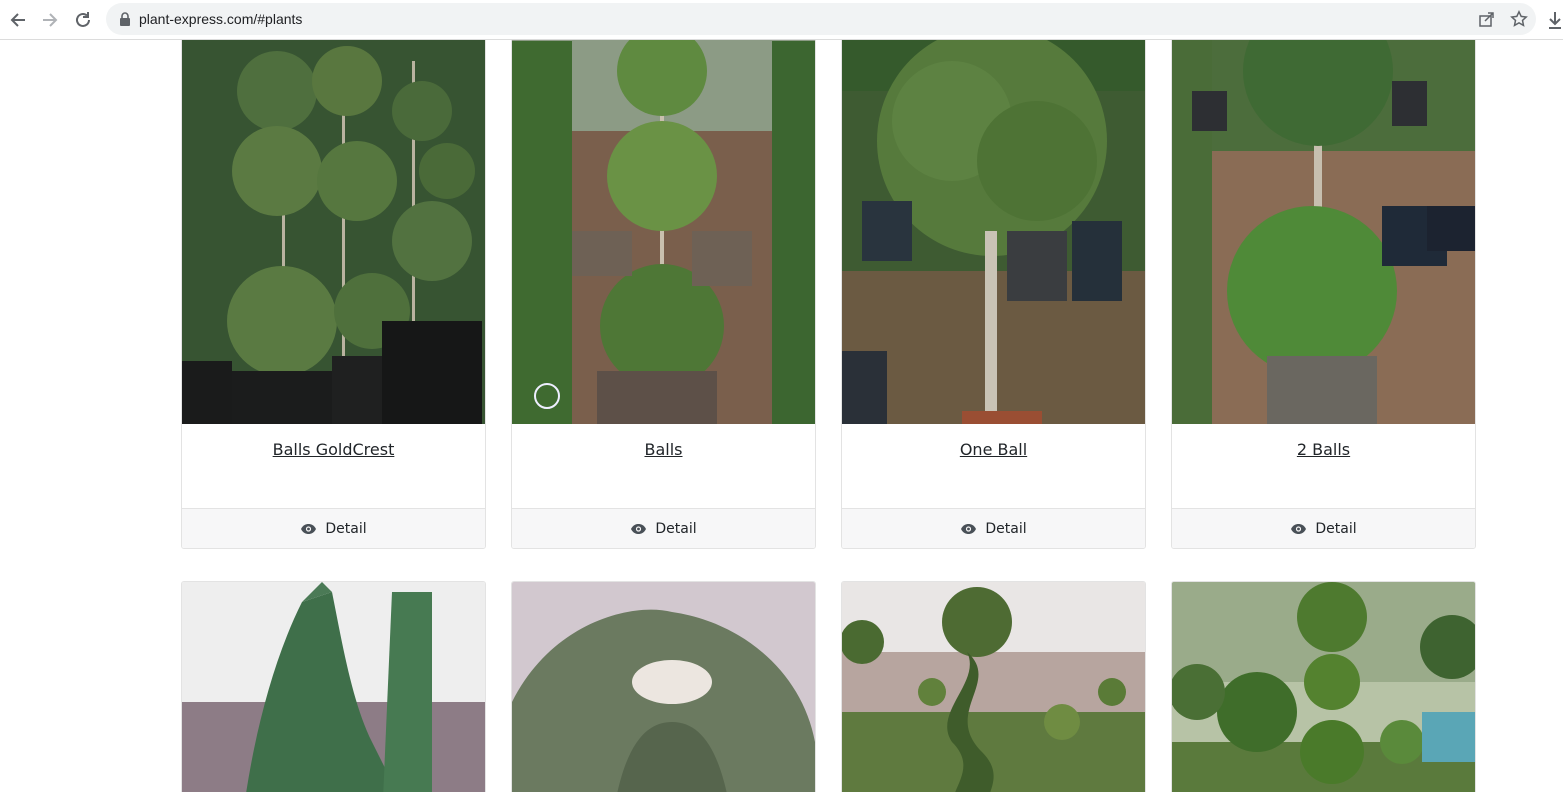  I want to click on lock-icon, so click(125, 19).